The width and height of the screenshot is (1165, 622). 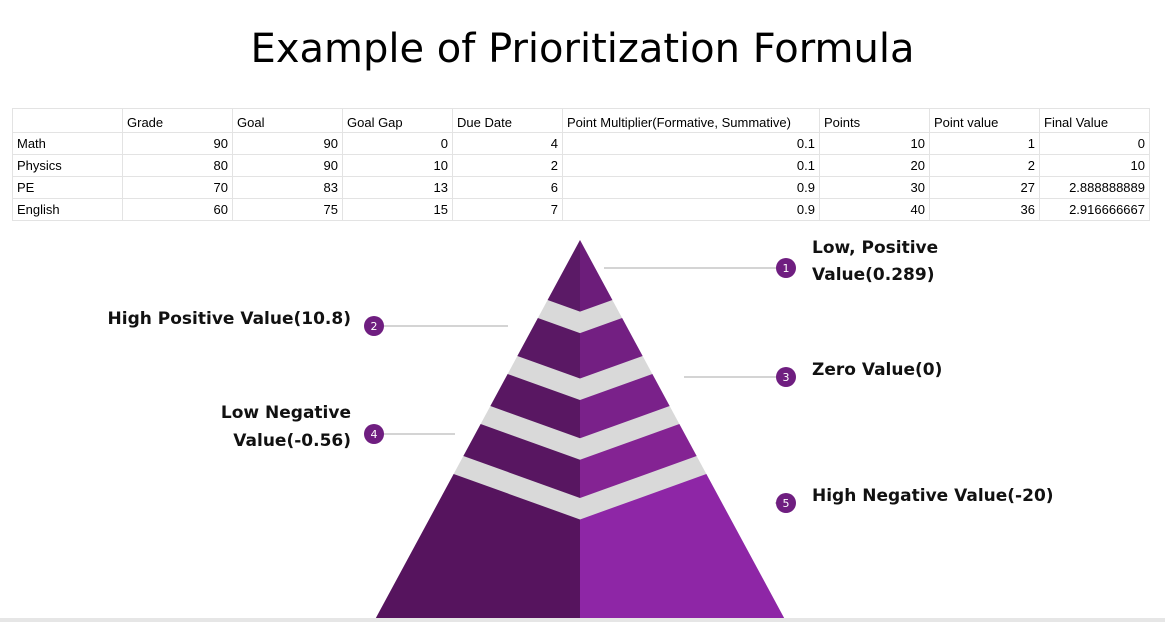 I want to click on bottom-scrollbar, so click(x=582, y=620).